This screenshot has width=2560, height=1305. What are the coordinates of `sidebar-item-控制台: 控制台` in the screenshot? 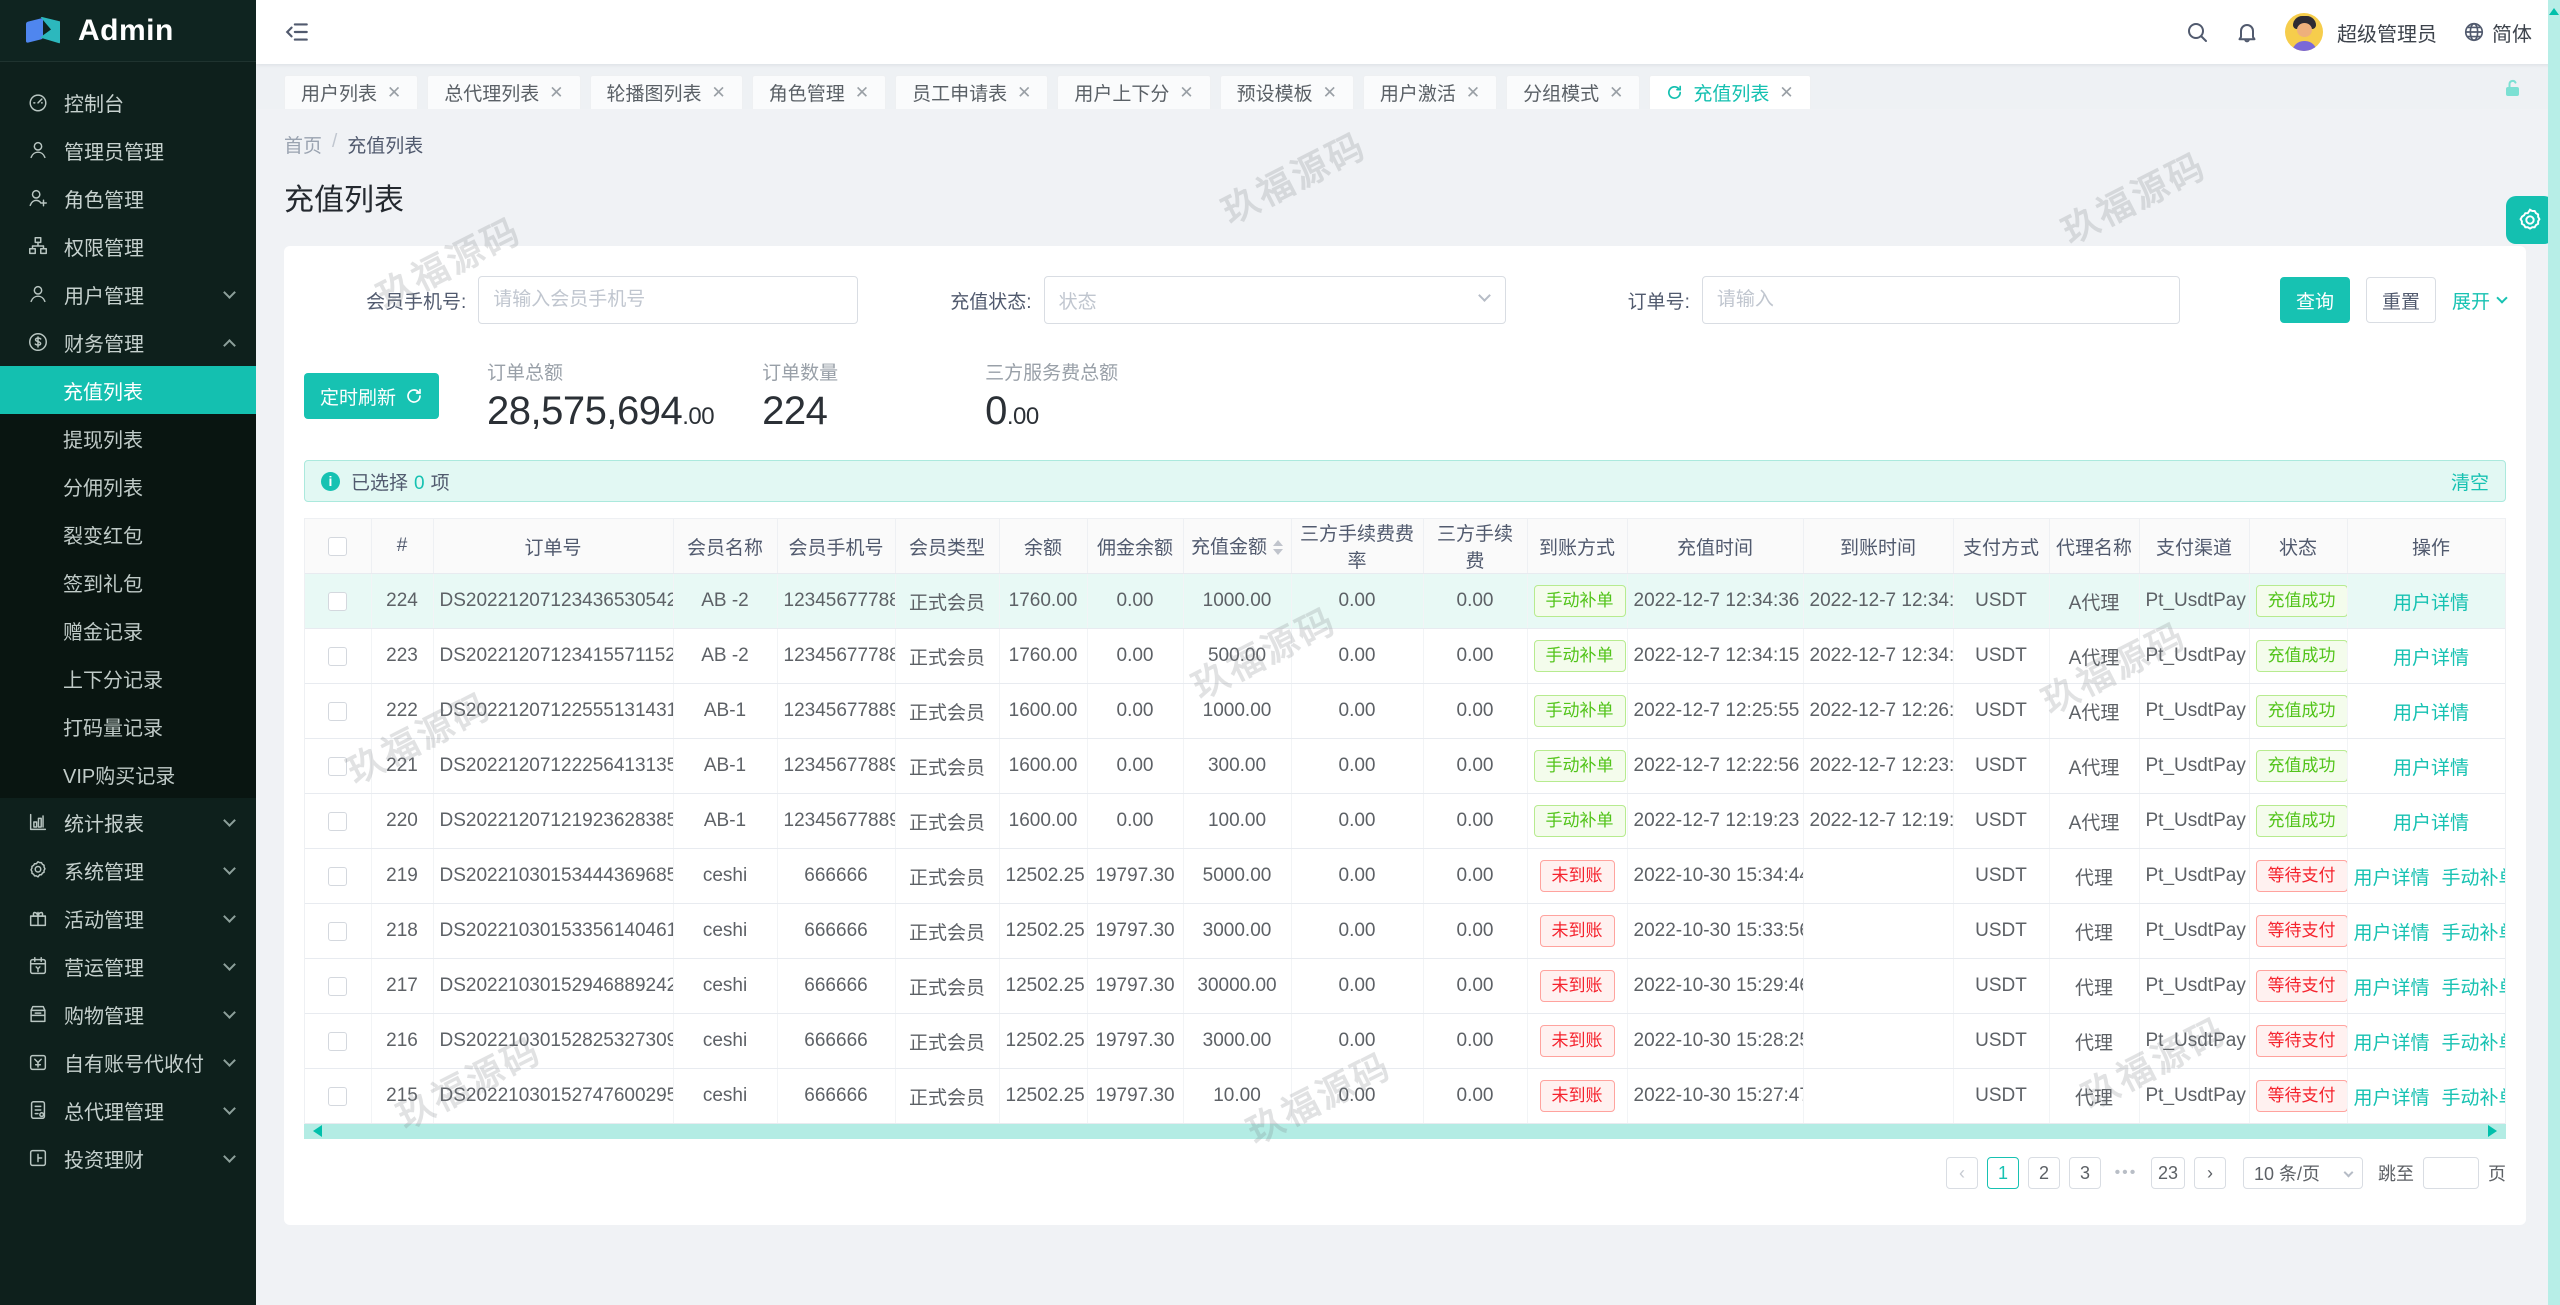 It's located at (128, 102).